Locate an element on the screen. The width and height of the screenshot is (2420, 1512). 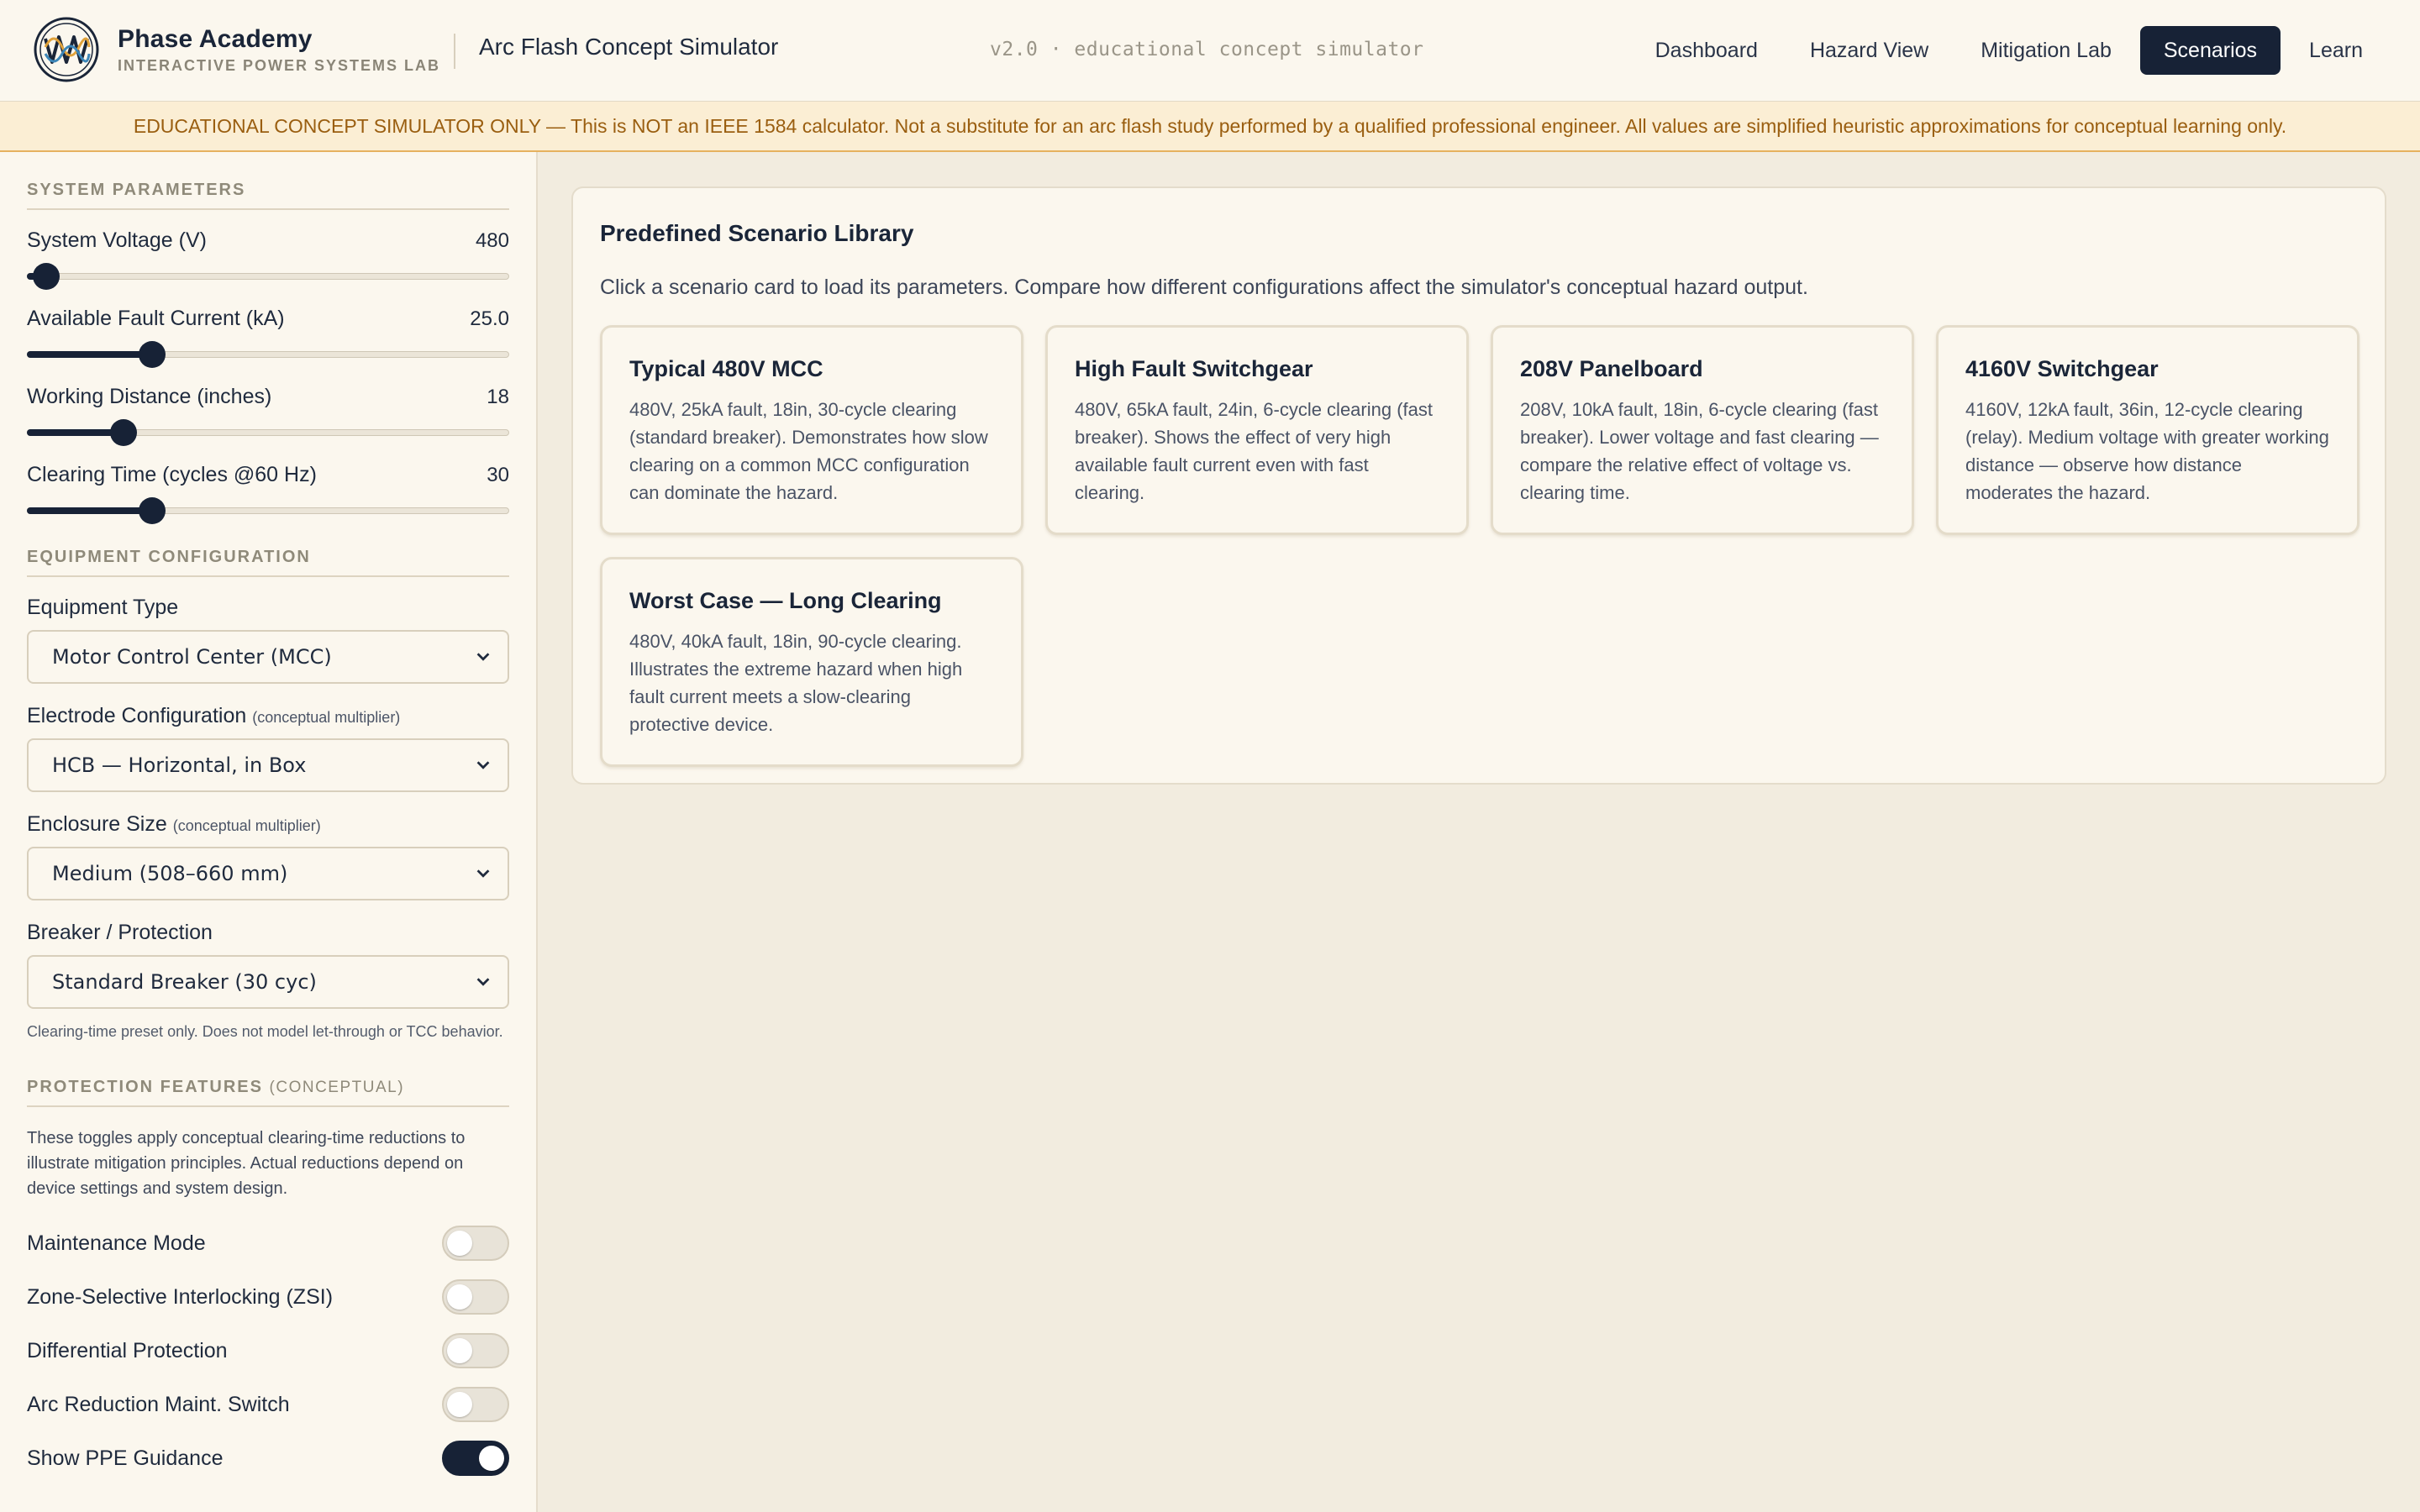
scenario-card-title: 208V Panelboard is located at coordinates (1612, 368).